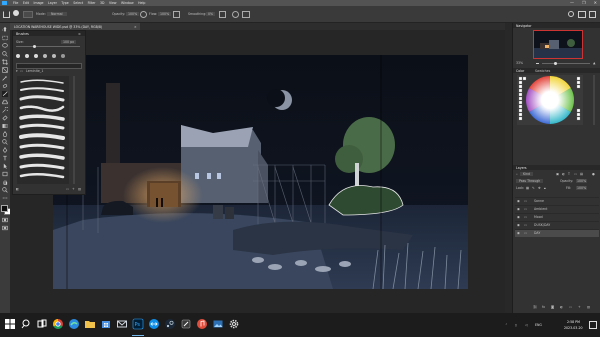 The image size is (600, 337). Describe the element at coordinates (539, 188) in the screenshot. I see `lock-move-icon: ✥` at that location.